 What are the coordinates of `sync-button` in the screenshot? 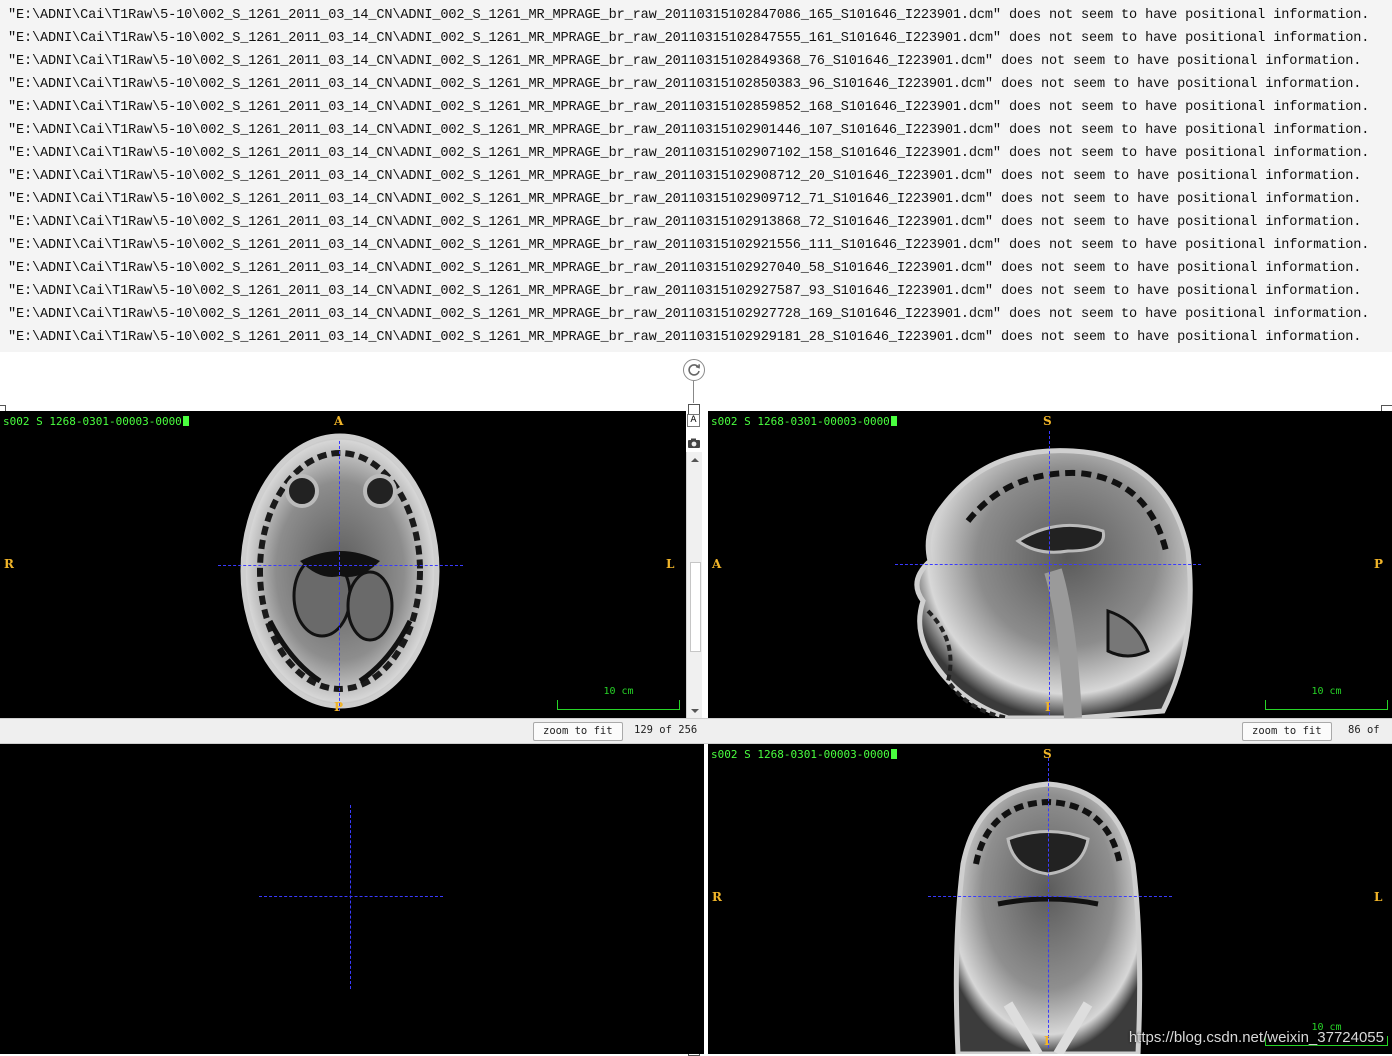 It's located at (694, 370).